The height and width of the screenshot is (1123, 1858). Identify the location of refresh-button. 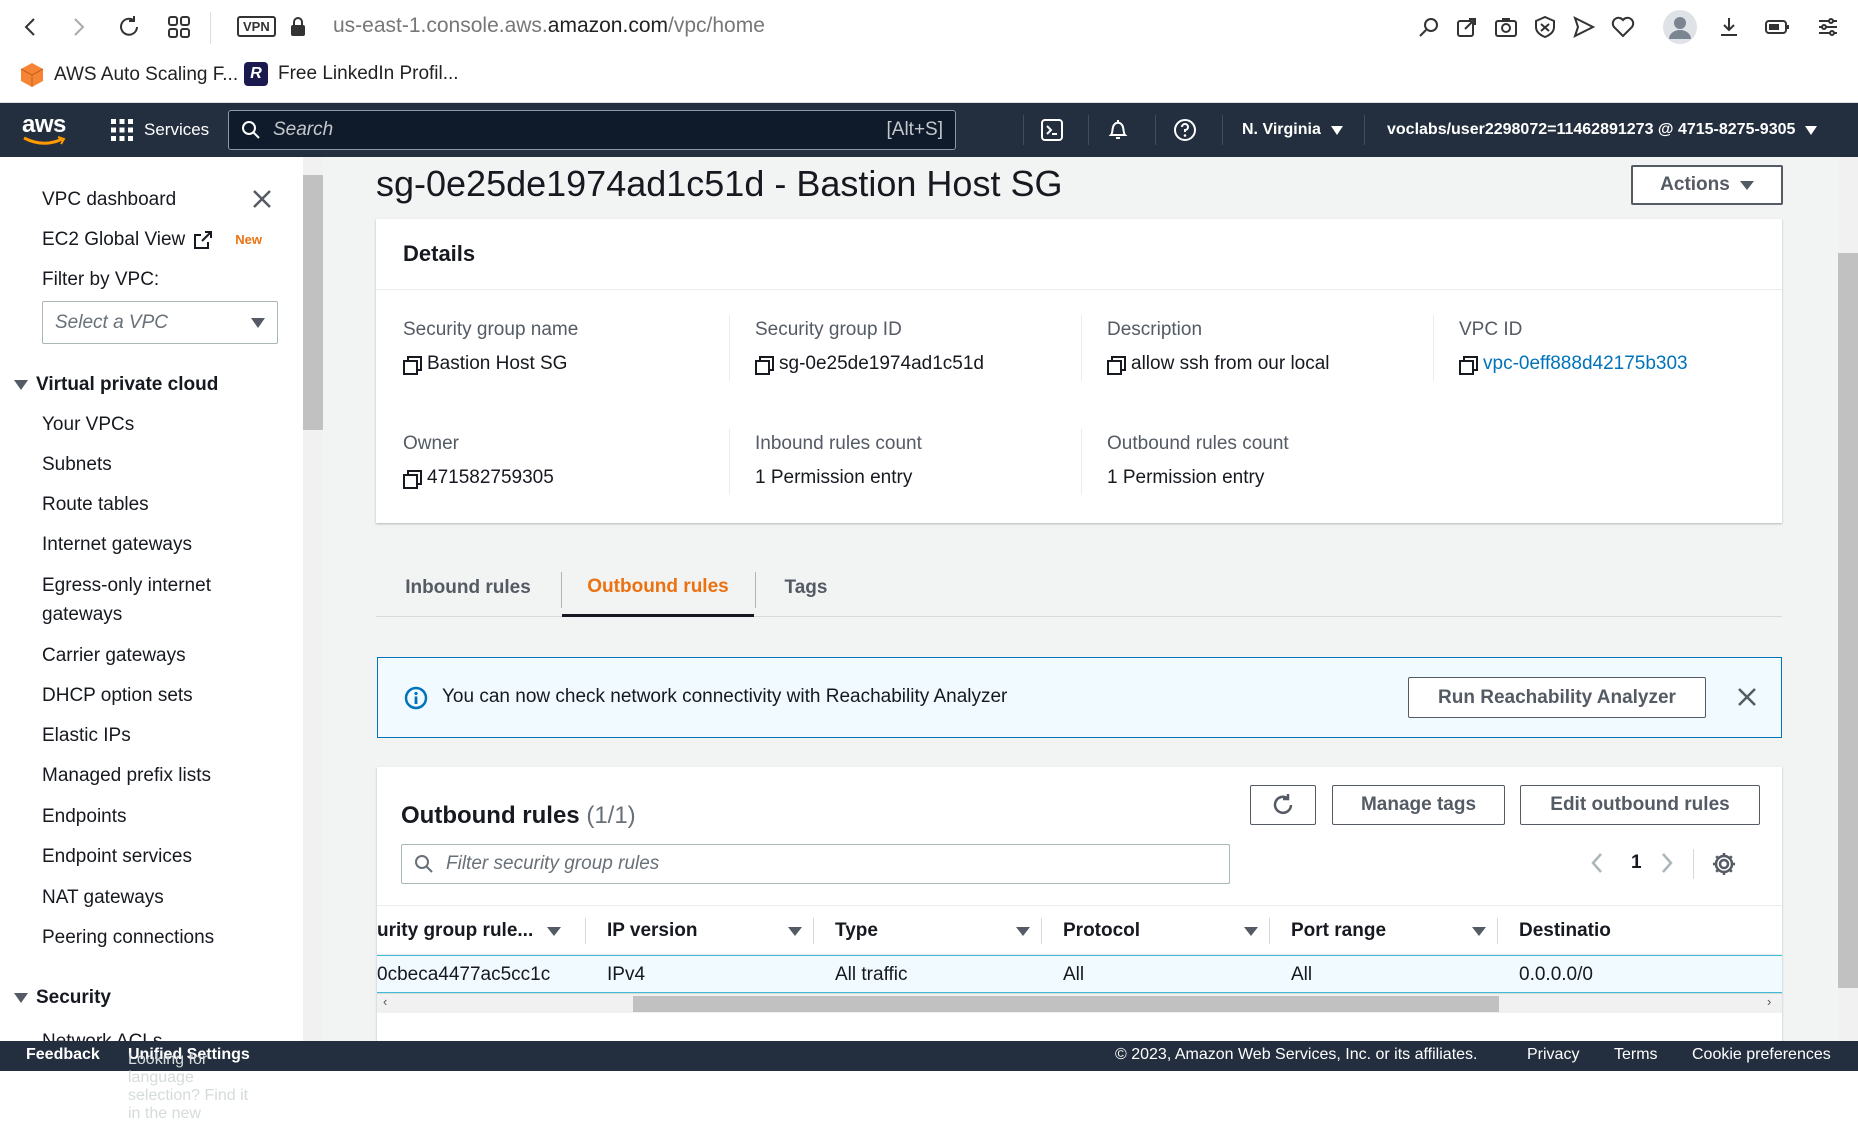
(1283, 805).